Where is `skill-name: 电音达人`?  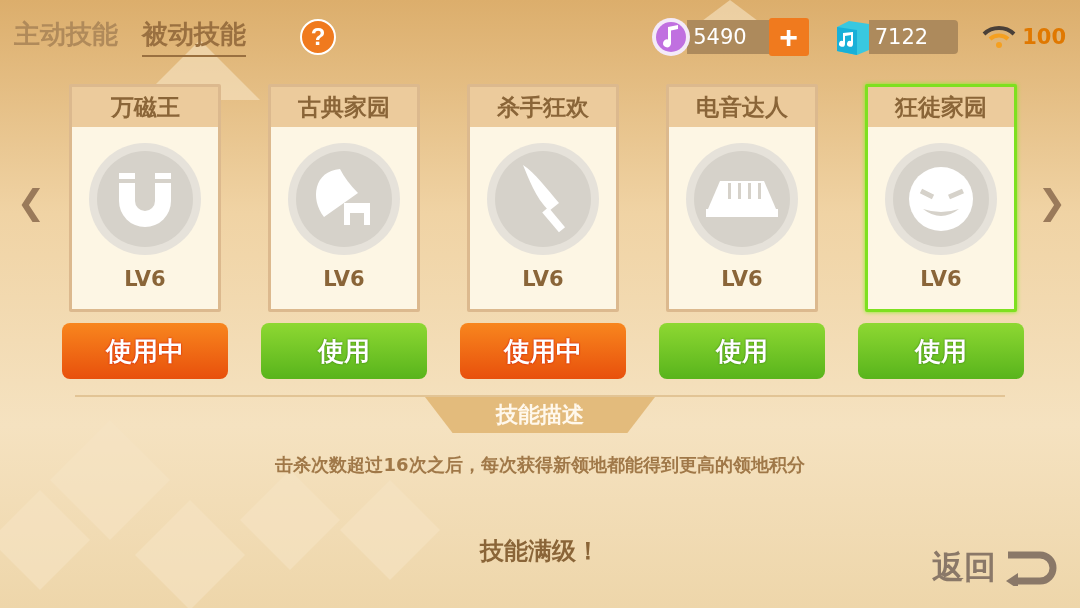
skill-name: 电音达人 is located at coordinates (742, 107).